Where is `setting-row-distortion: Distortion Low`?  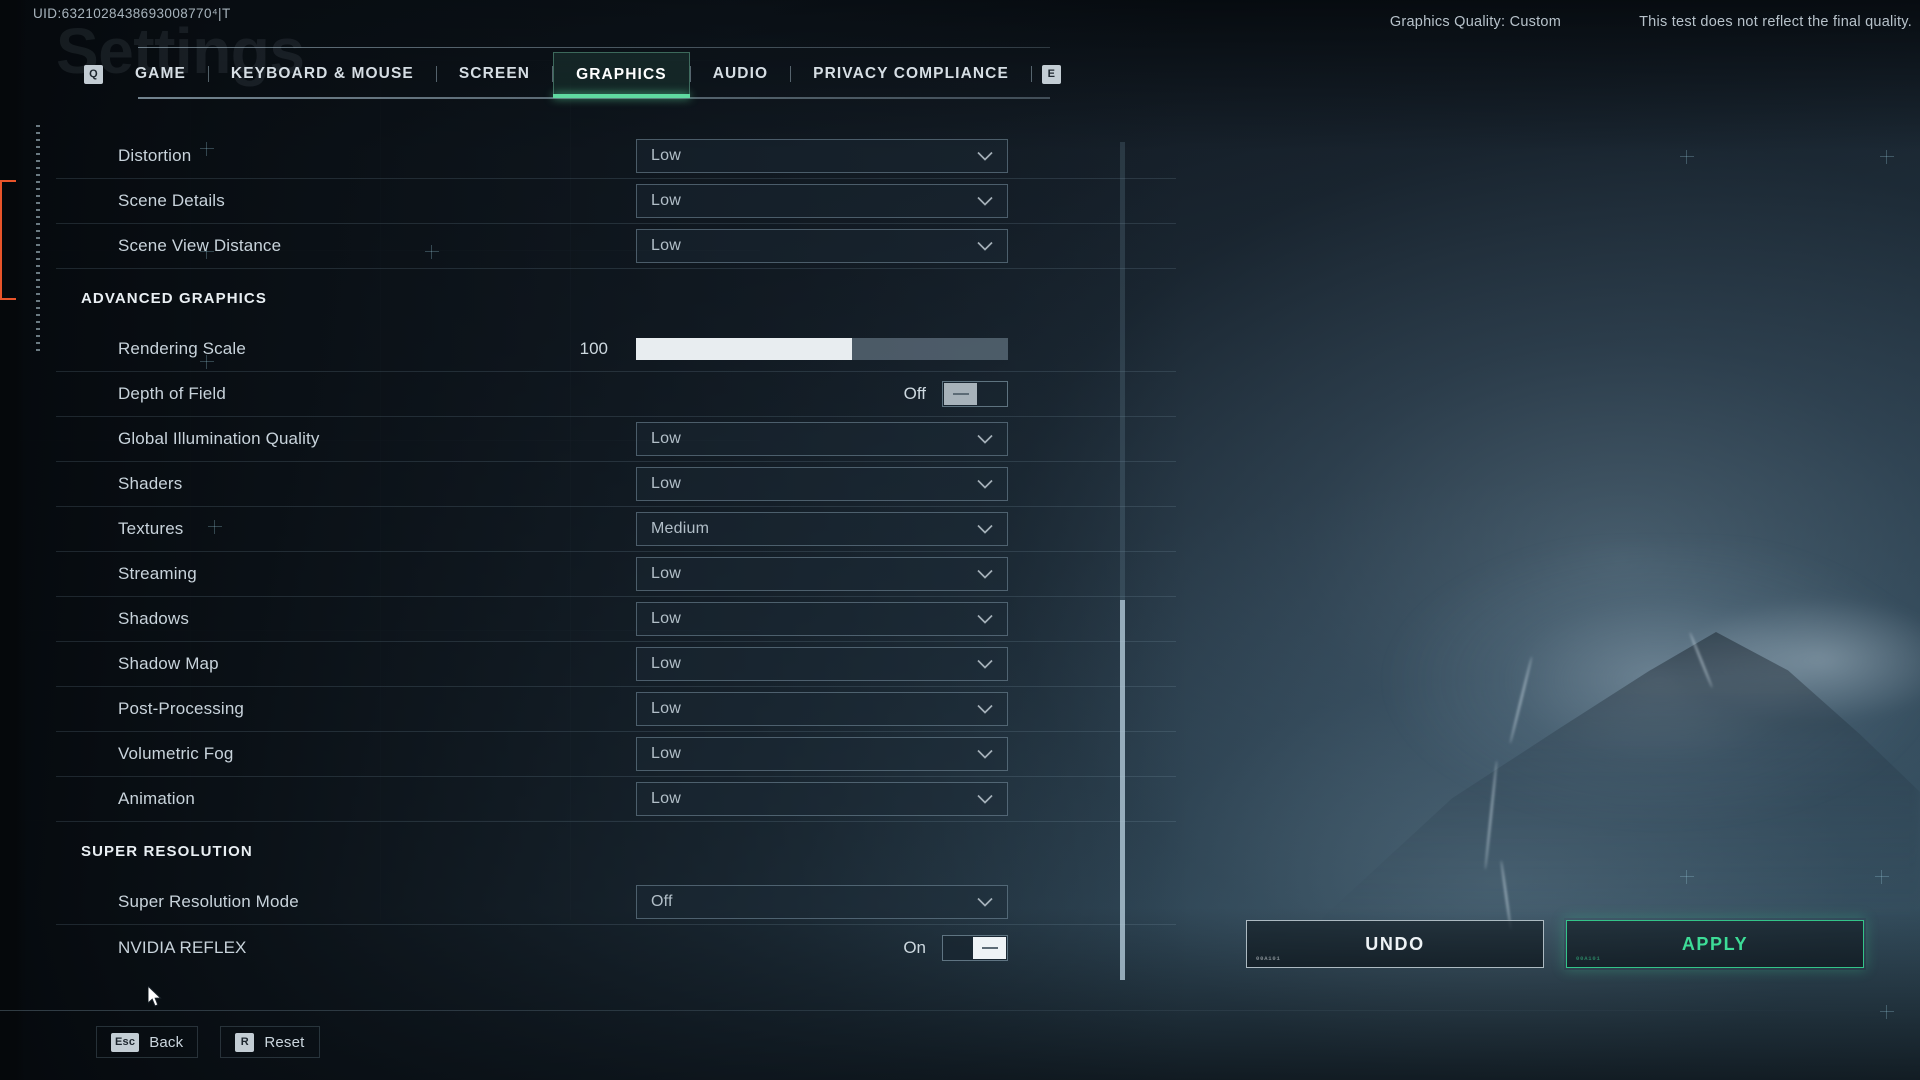
setting-row-distortion: Distortion Low is located at coordinates (616, 156).